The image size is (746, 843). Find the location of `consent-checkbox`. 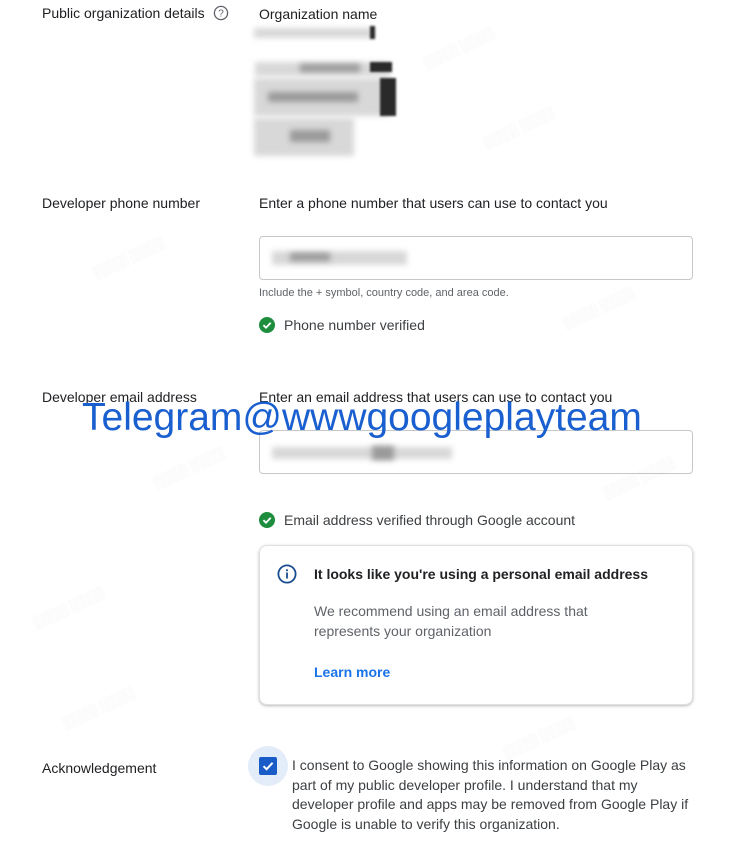

consent-checkbox is located at coordinates (268, 766).